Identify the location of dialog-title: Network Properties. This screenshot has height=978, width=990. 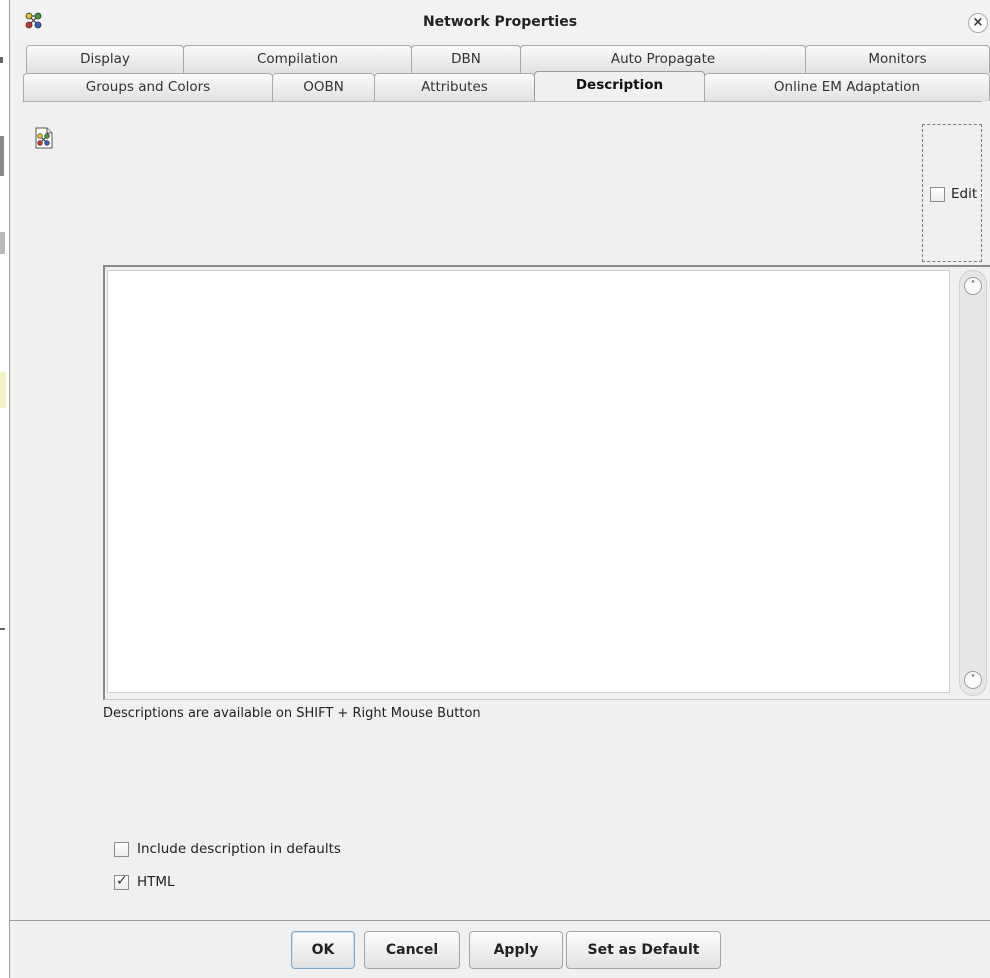
(500, 22).